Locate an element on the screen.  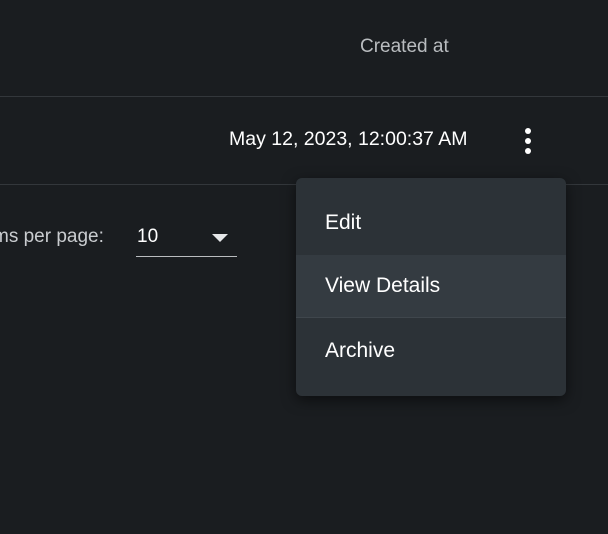
menu-item-view-details: View Details is located at coordinates (431, 286).